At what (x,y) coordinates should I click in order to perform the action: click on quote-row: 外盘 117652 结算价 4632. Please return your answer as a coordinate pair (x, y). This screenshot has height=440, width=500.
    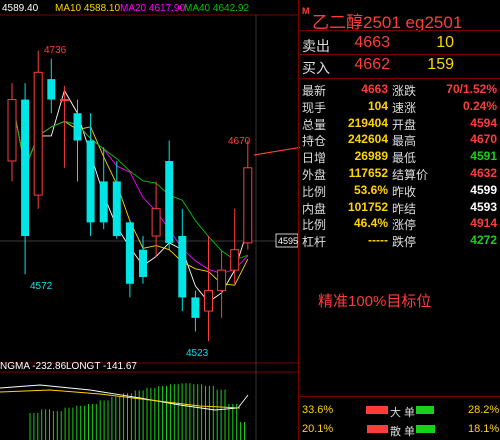
    Looking at the image, I should click on (400, 174).